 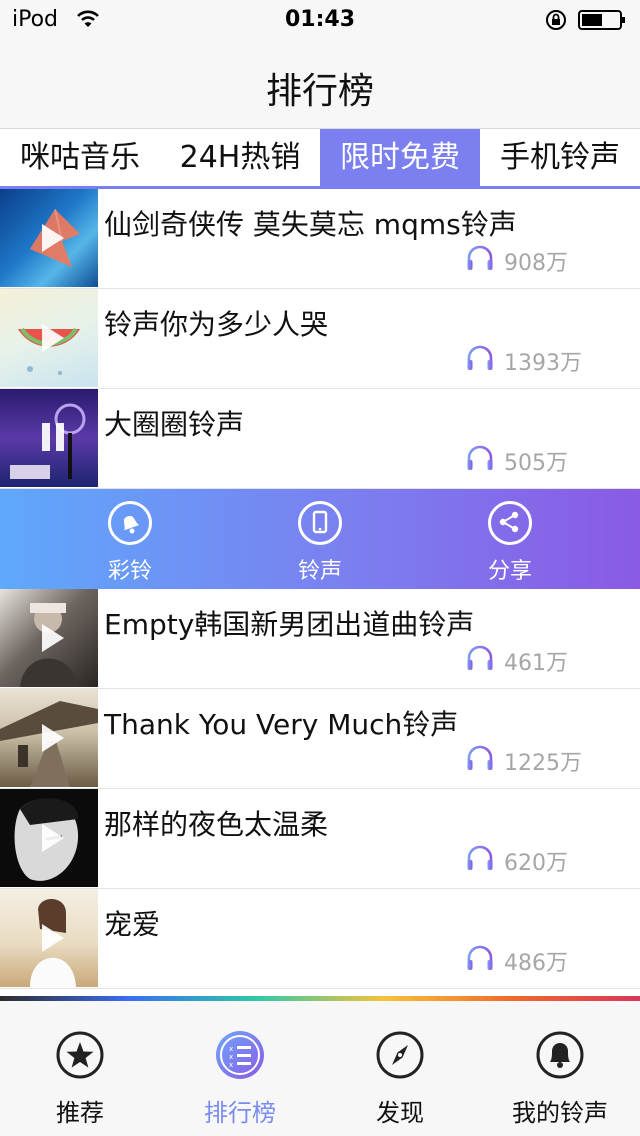 I want to click on tab-my-ringtones: 我的铃声, so click(x=560, y=1078).